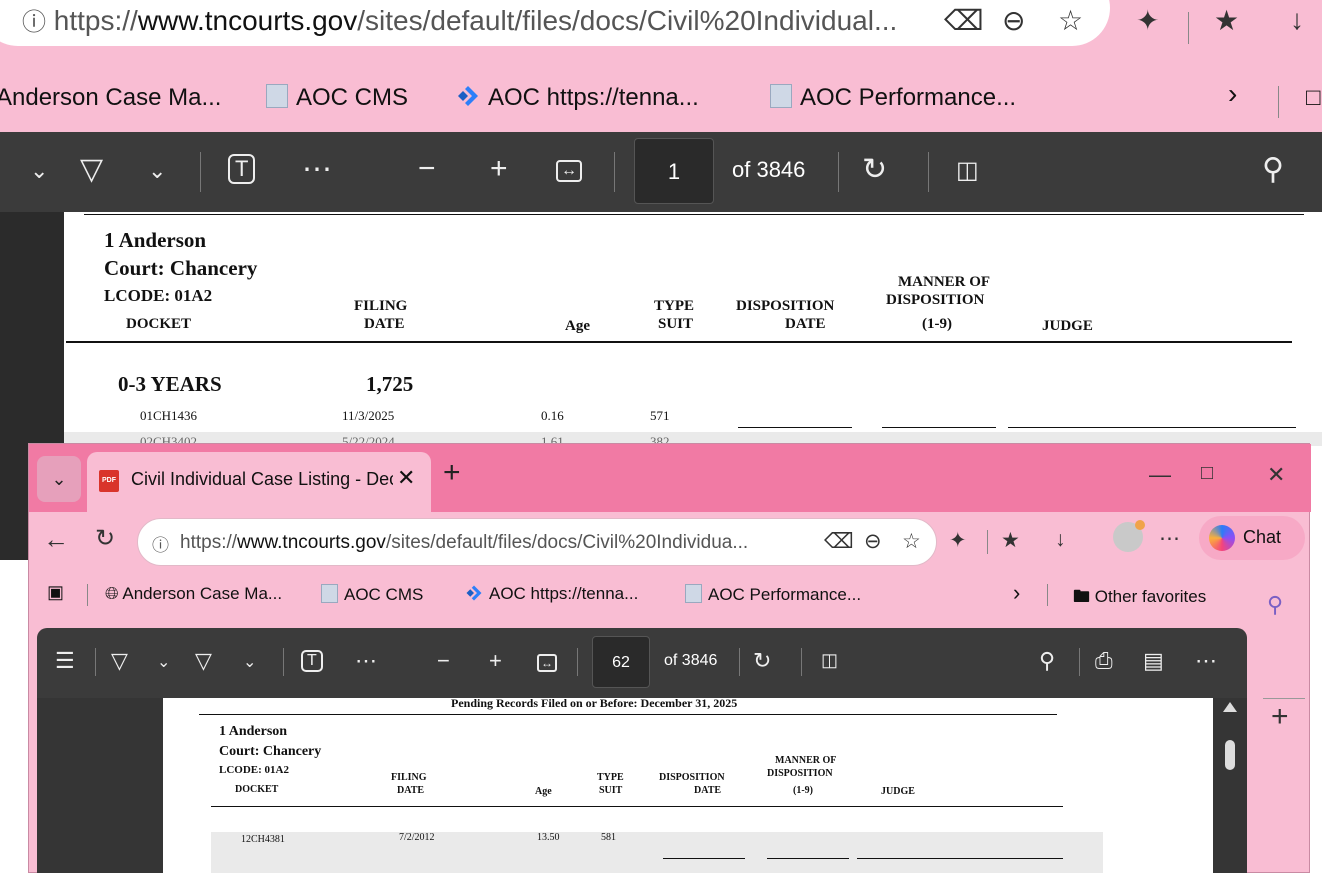  What do you see at coordinates (59, 479) in the screenshot?
I see `tab-actions-menu: ⌄` at bounding box center [59, 479].